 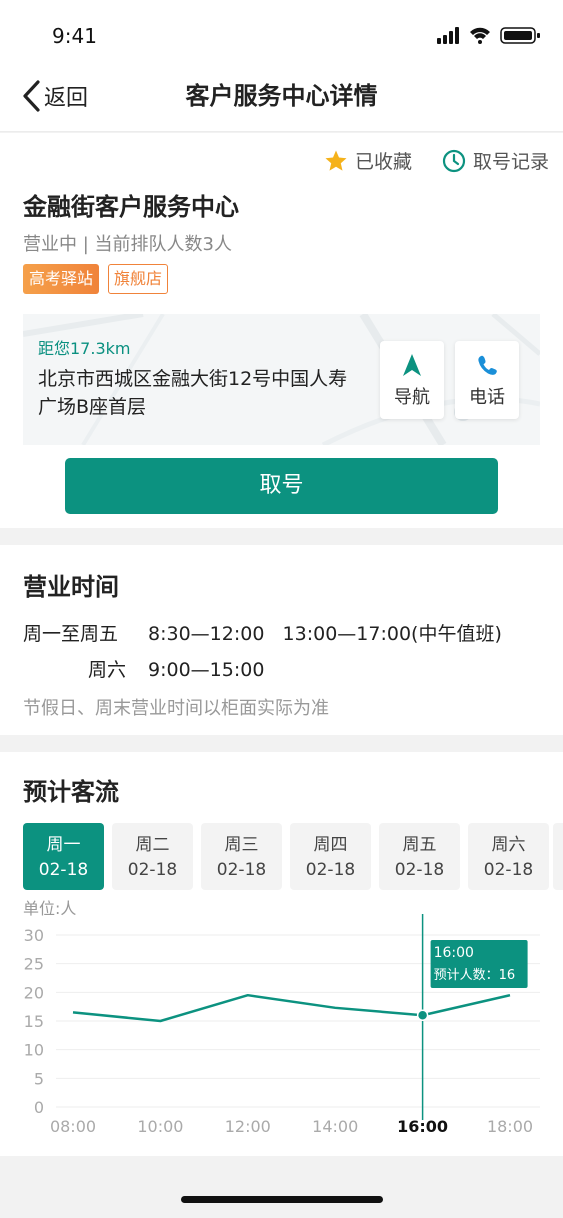 What do you see at coordinates (487, 365) in the screenshot?
I see `phone-icon` at bounding box center [487, 365].